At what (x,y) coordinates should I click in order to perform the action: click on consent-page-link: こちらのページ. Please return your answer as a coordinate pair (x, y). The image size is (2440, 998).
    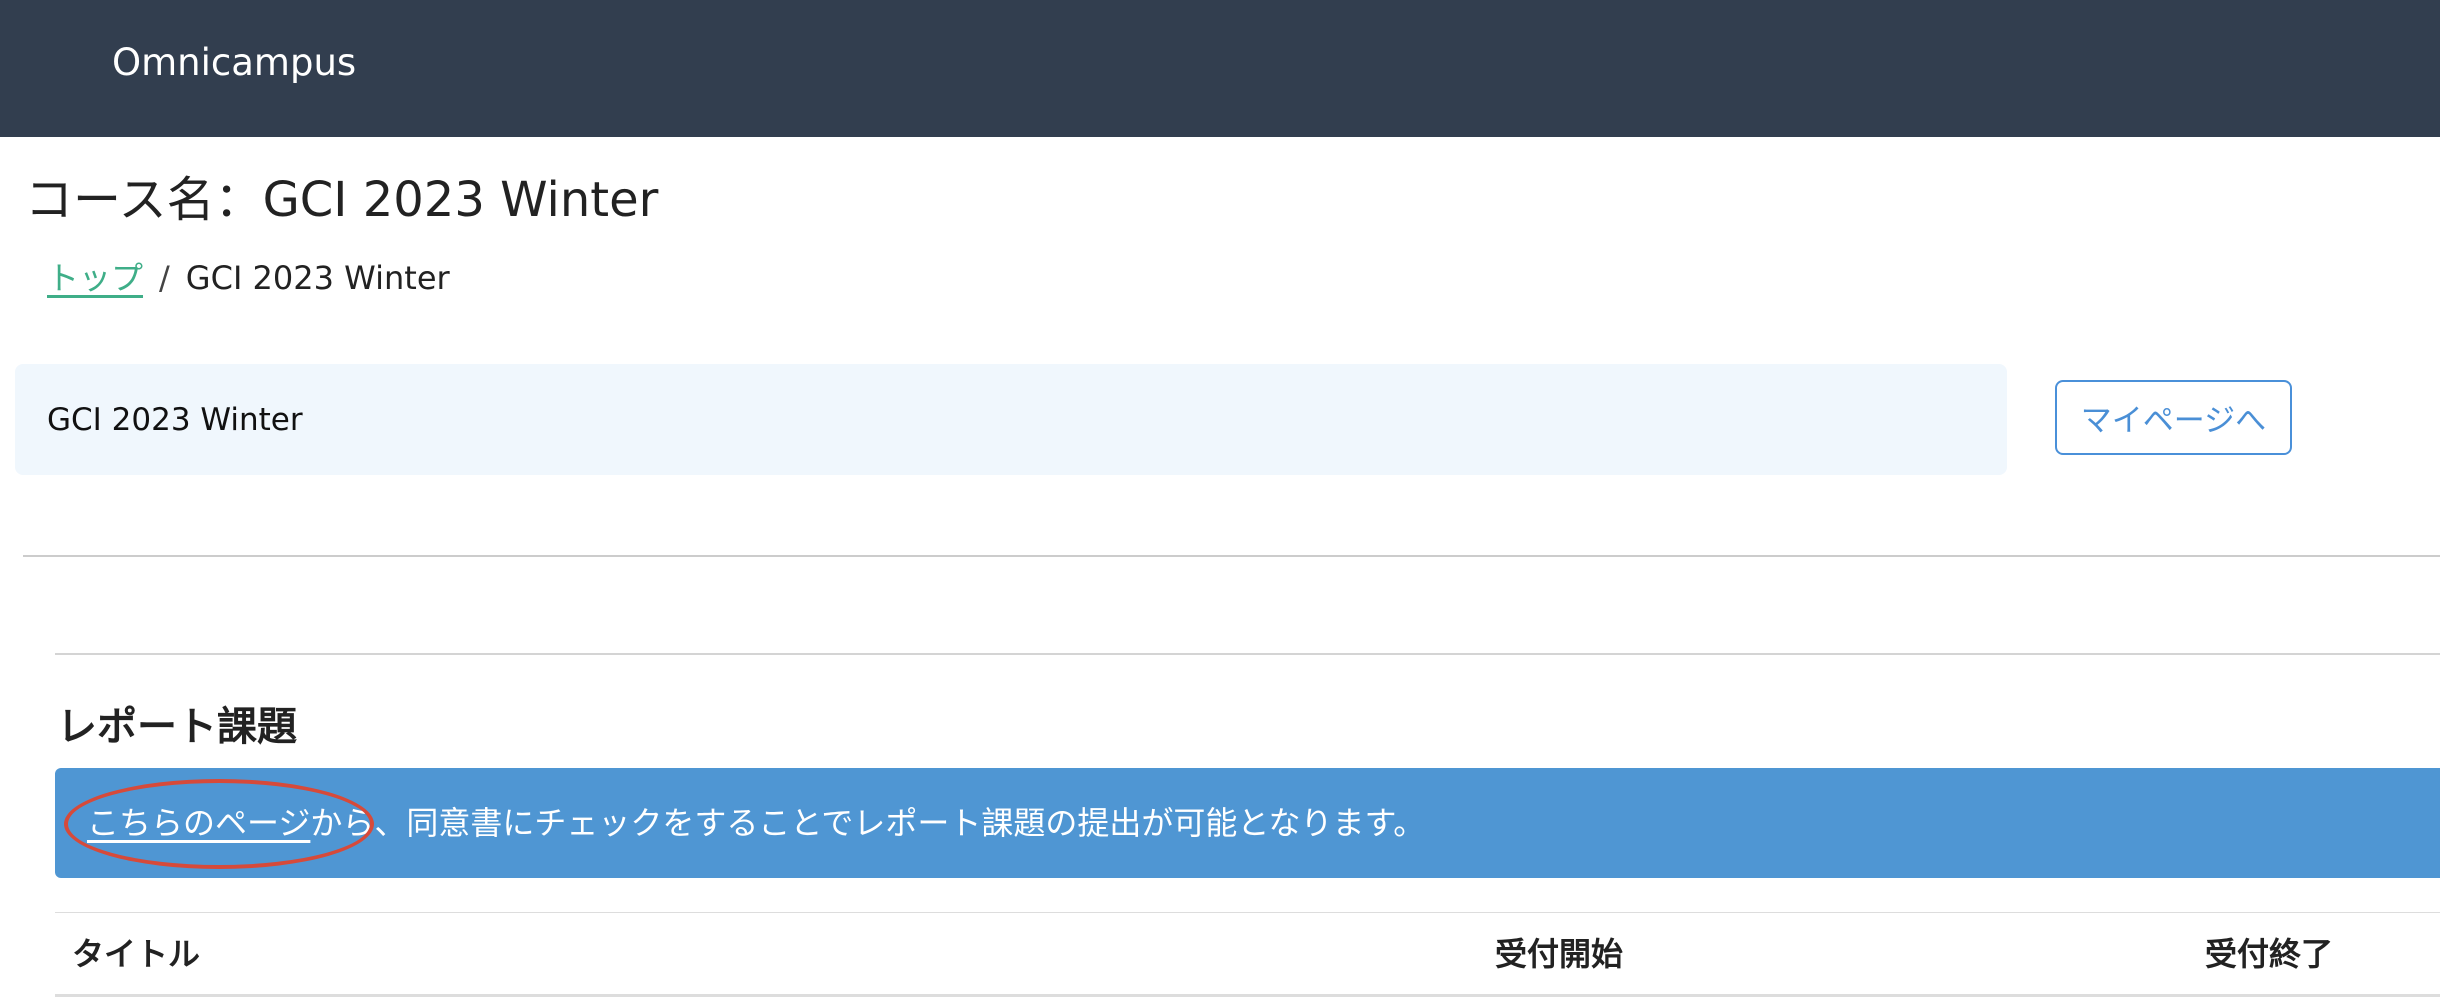
    Looking at the image, I should click on (198, 823).